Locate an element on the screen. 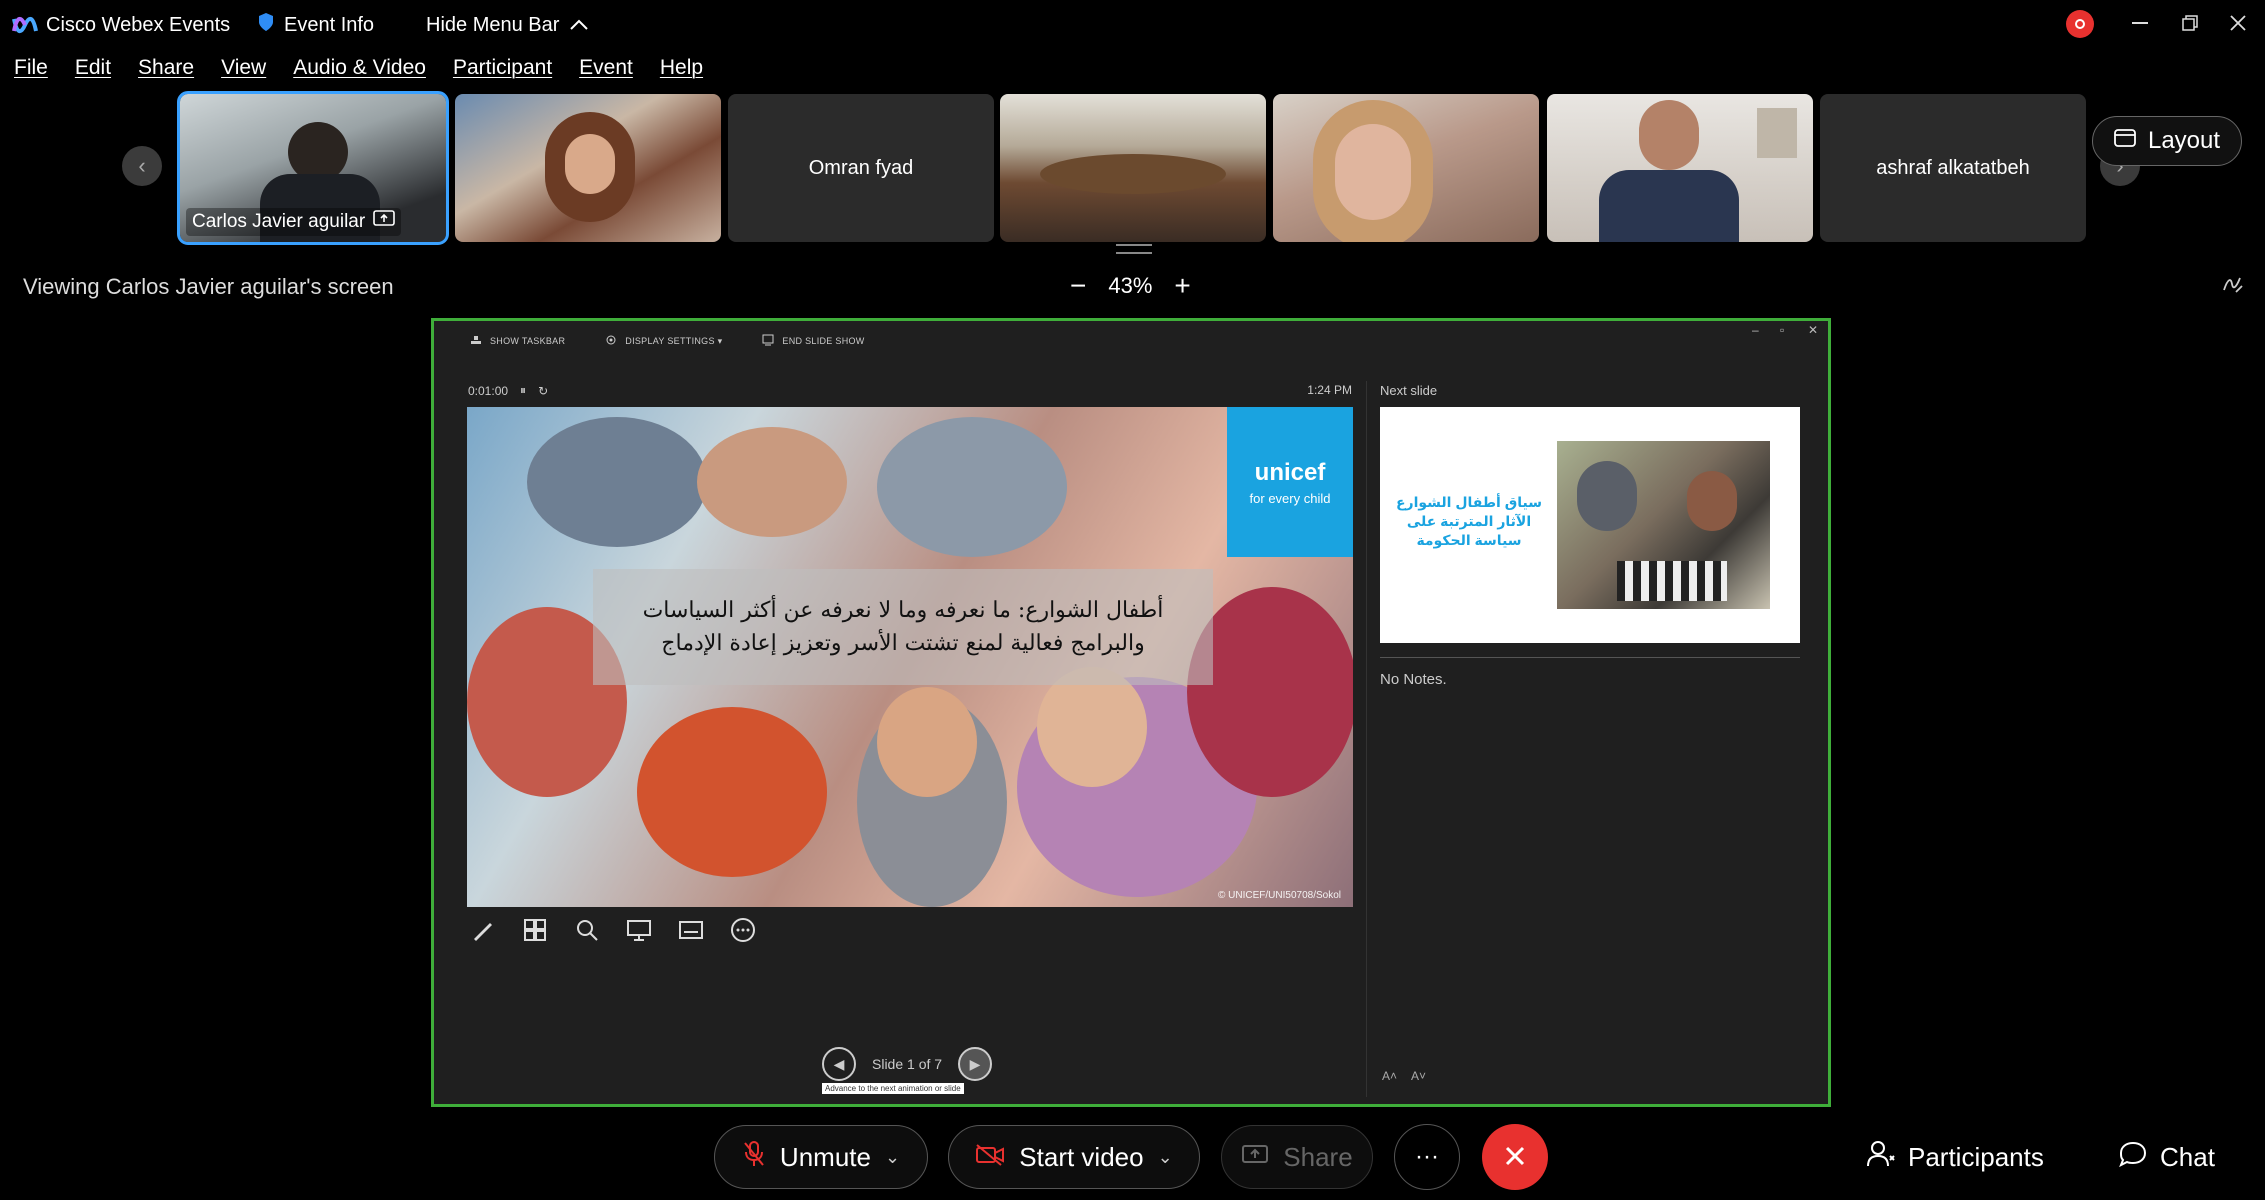 The image size is (2265, 1200). recording-indicator-icon is located at coordinates (2080, 24).